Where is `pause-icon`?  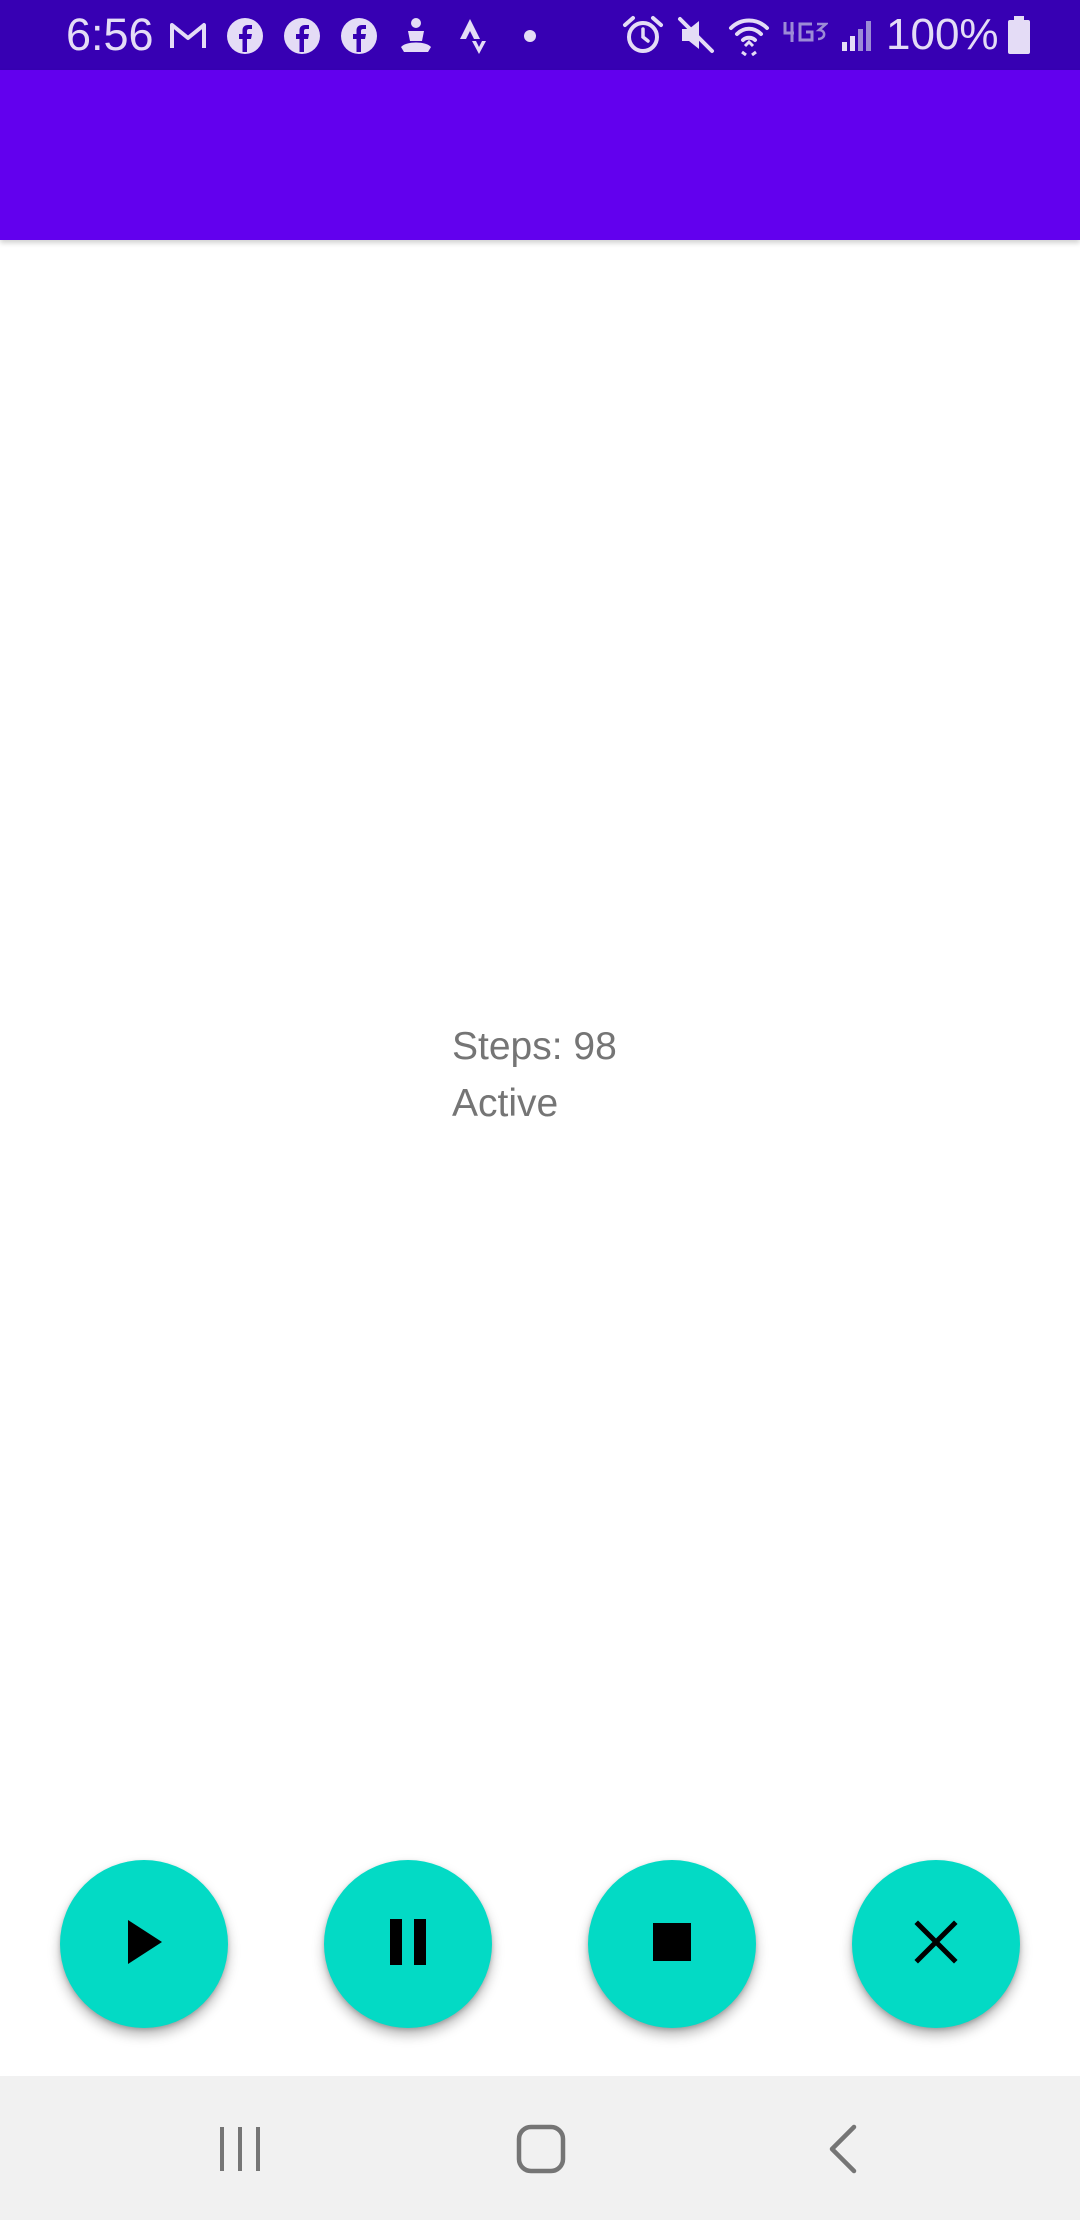 pause-icon is located at coordinates (408, 1944).